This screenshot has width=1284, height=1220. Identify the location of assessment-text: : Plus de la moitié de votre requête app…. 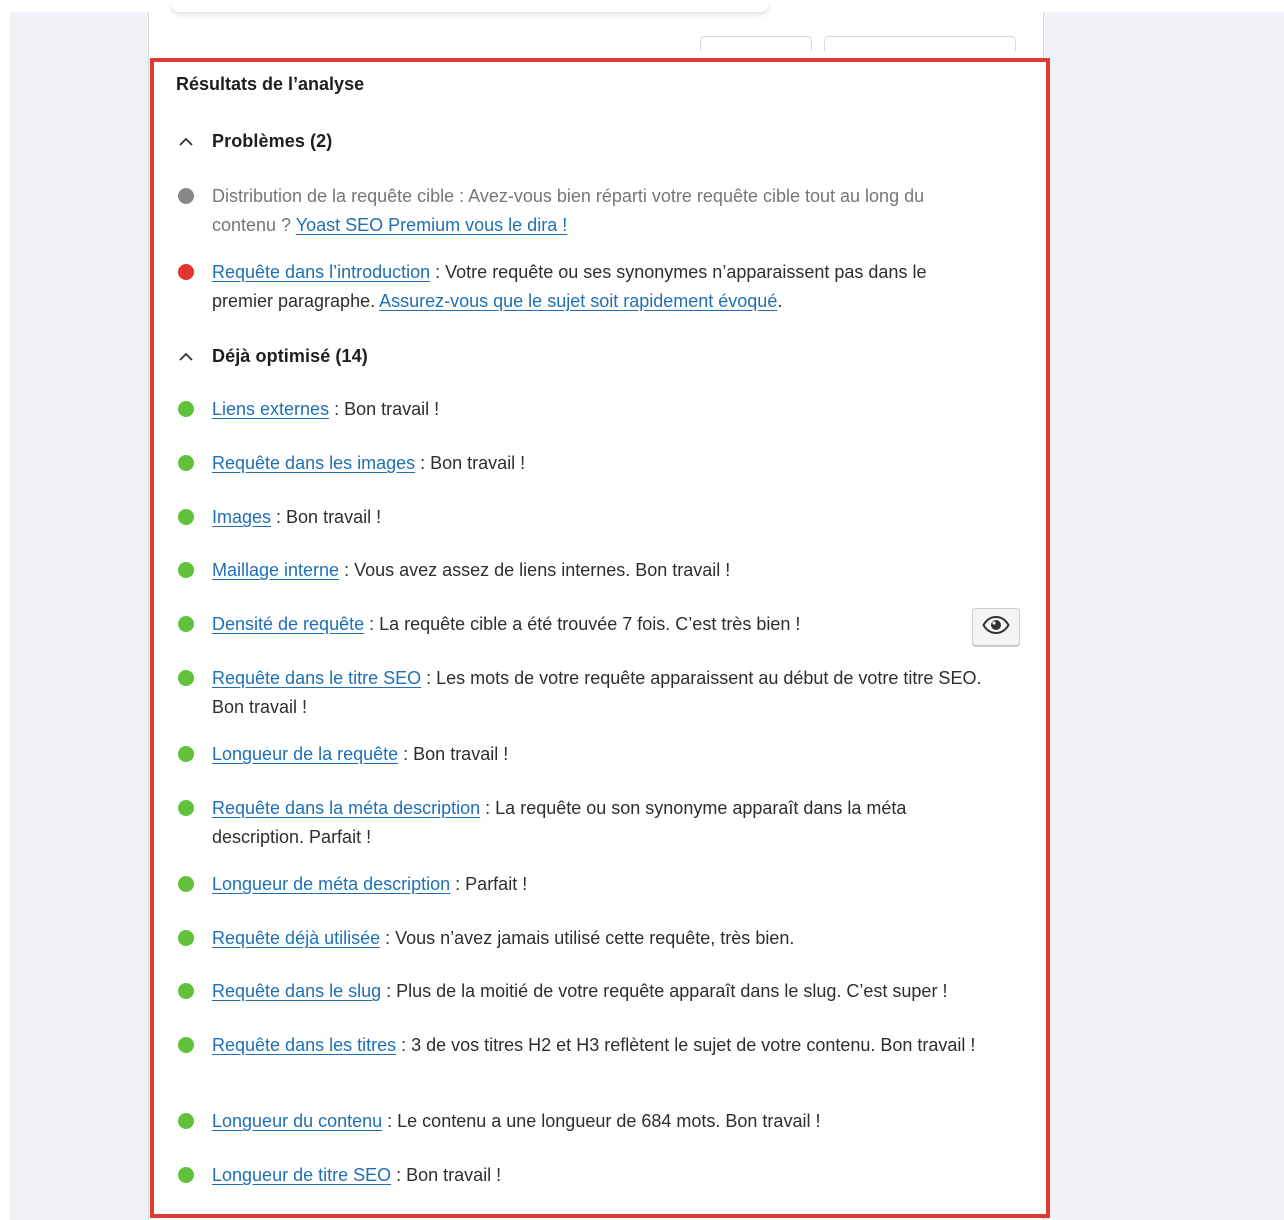
(664, 991).